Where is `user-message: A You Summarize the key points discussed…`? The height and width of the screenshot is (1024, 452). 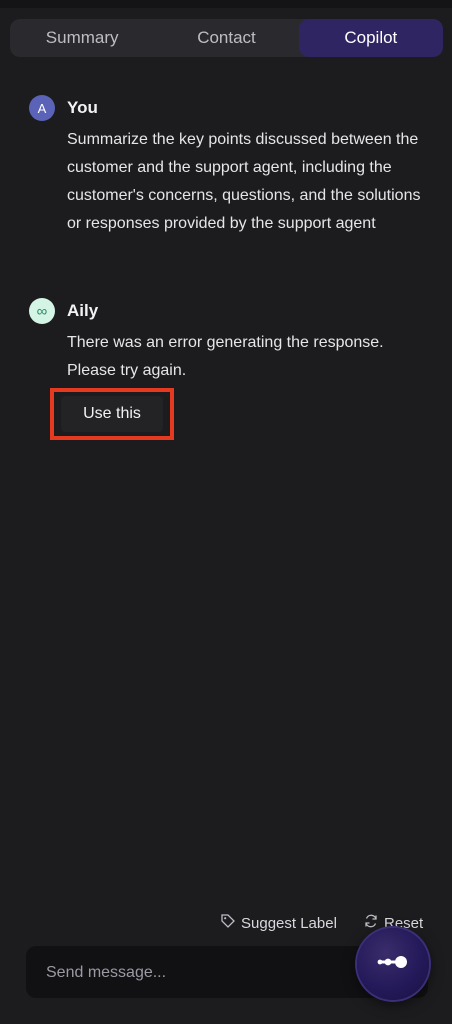 user-message: A You Summarize the key points discussed… is located at coordinates (228, 166).